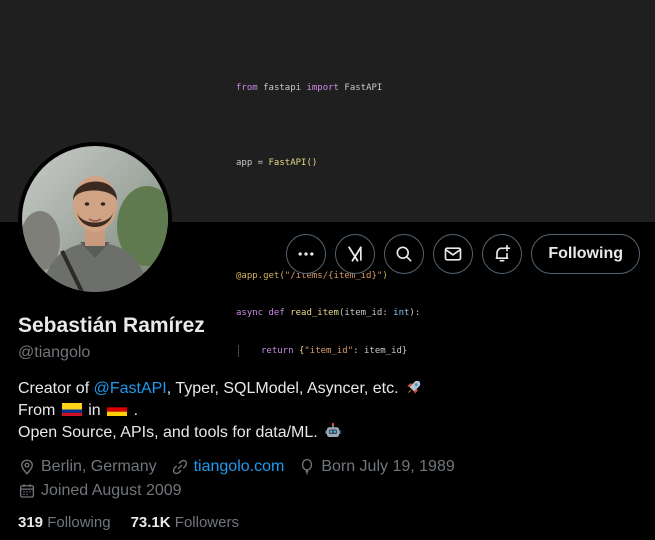 The image size is (655, 540). I want to click on rocket-icon, so click(414, 387).